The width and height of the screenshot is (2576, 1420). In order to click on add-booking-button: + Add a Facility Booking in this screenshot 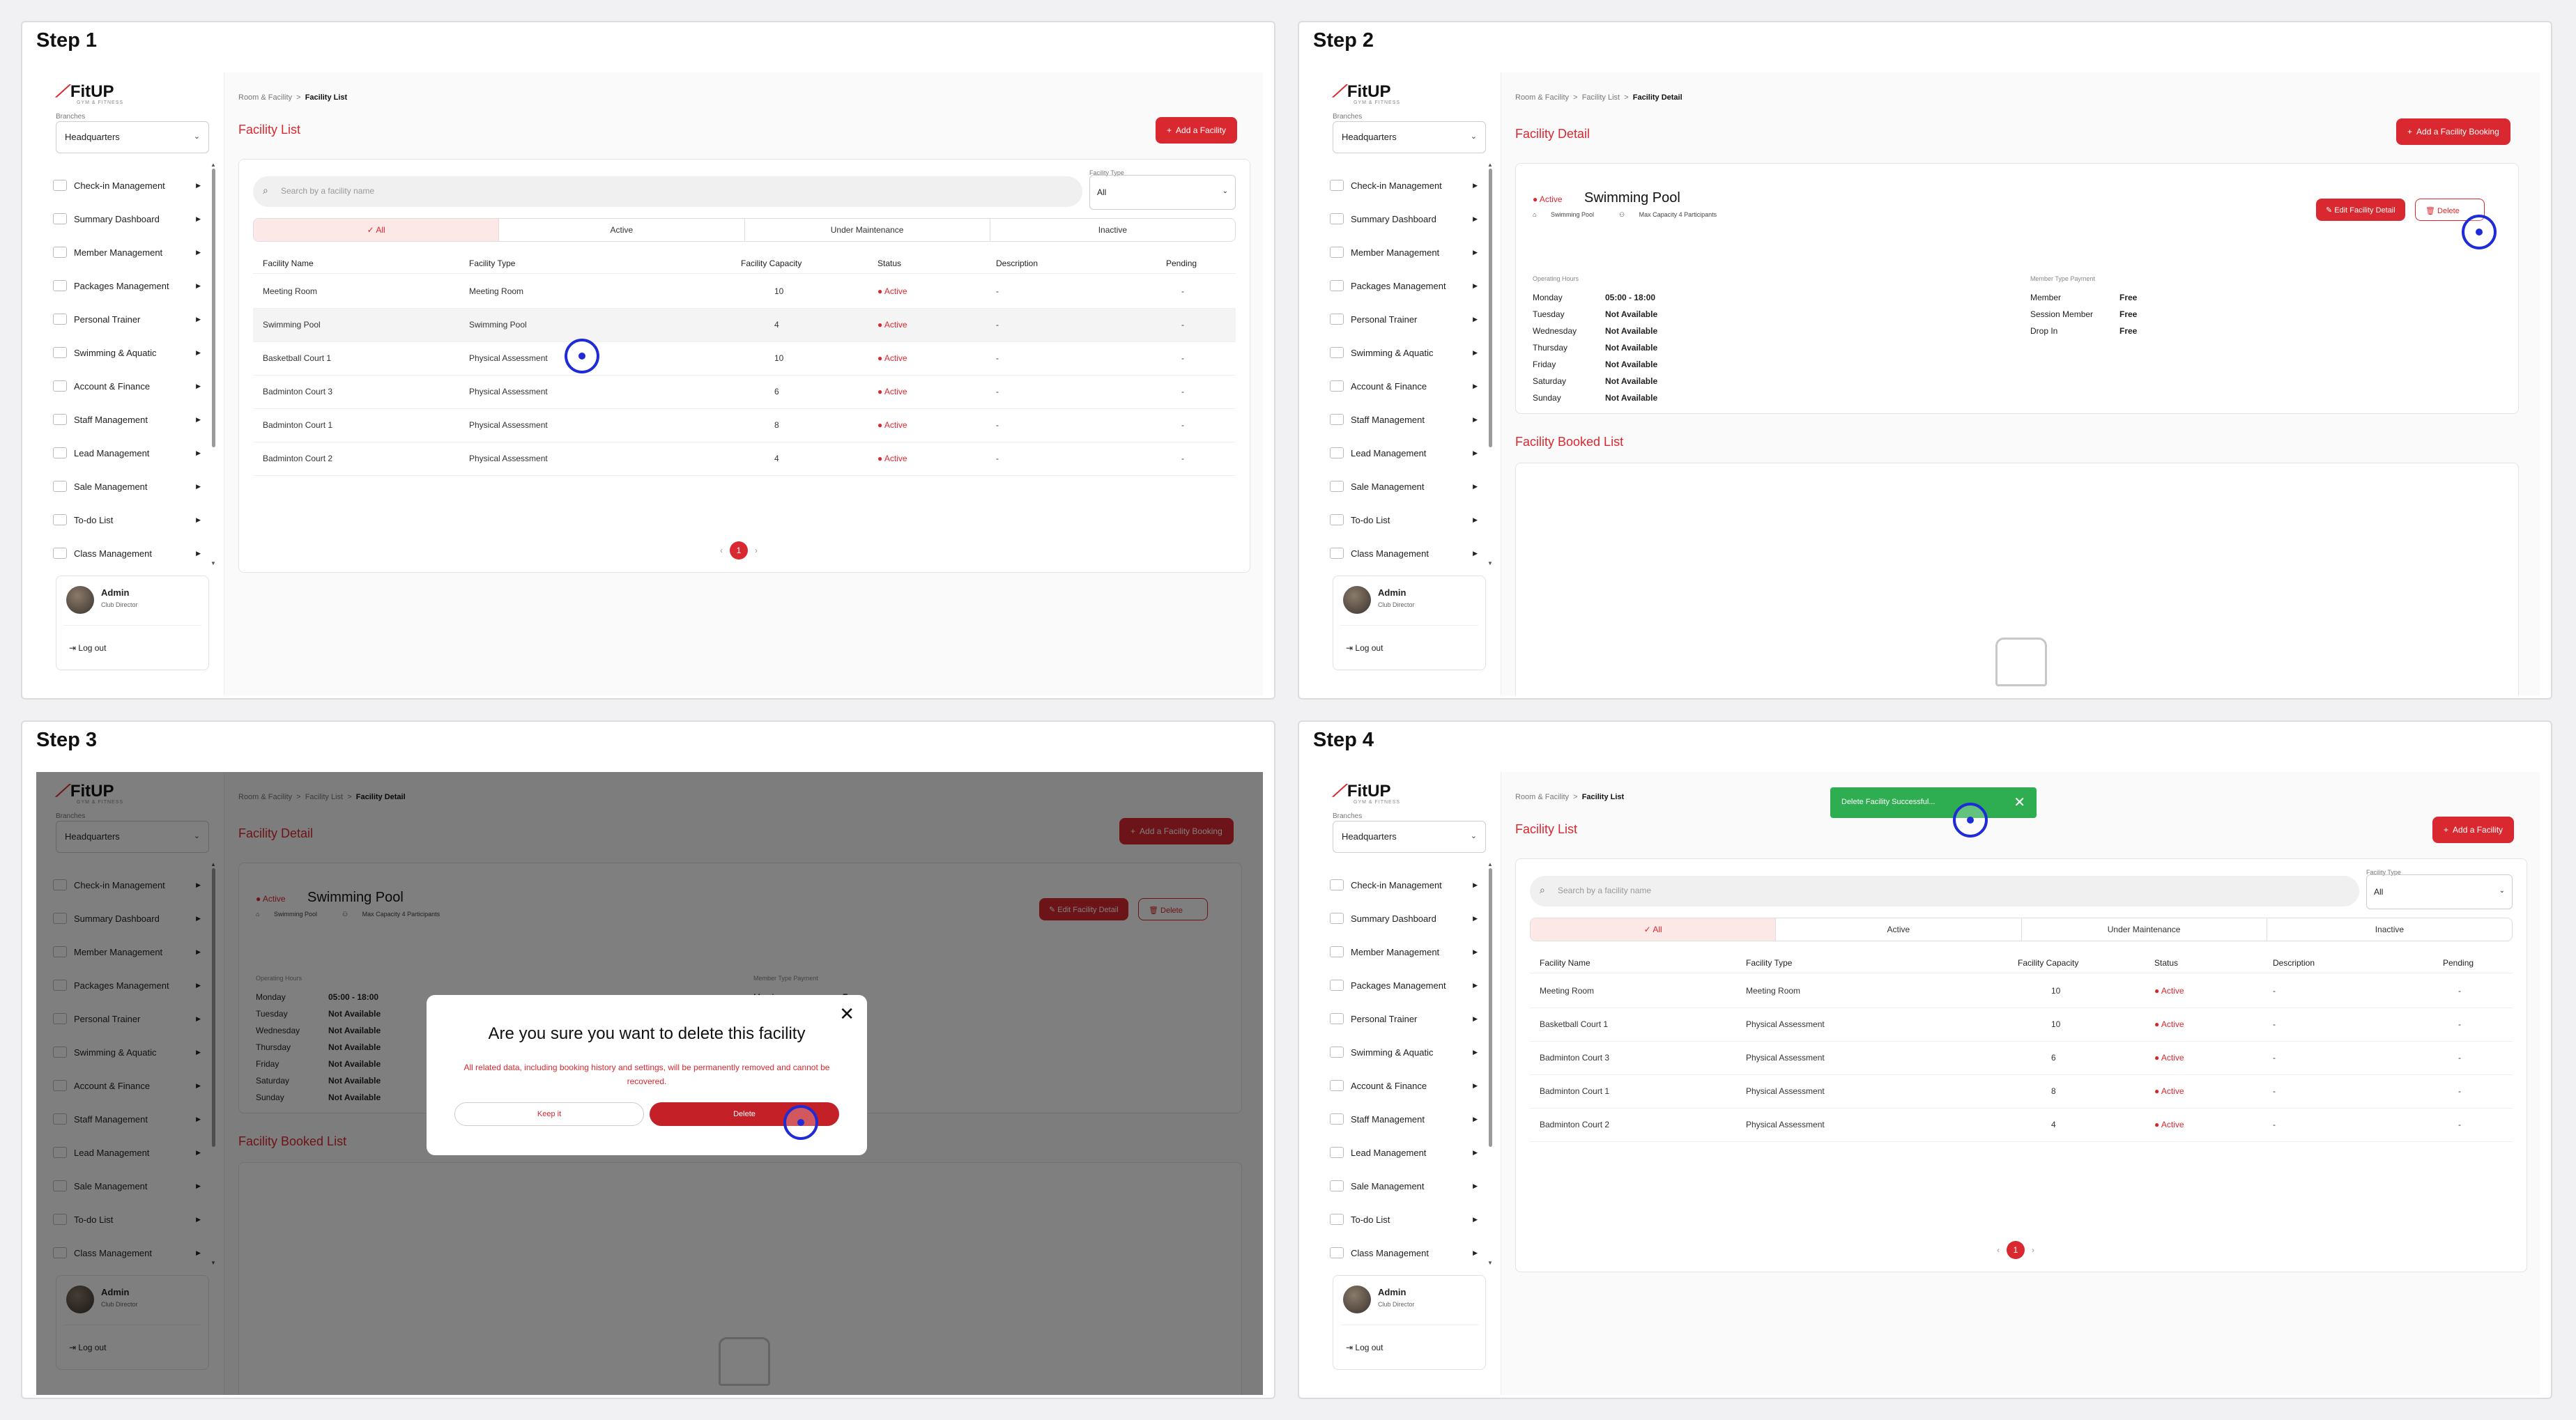, I will do `click(2453, 131)`.